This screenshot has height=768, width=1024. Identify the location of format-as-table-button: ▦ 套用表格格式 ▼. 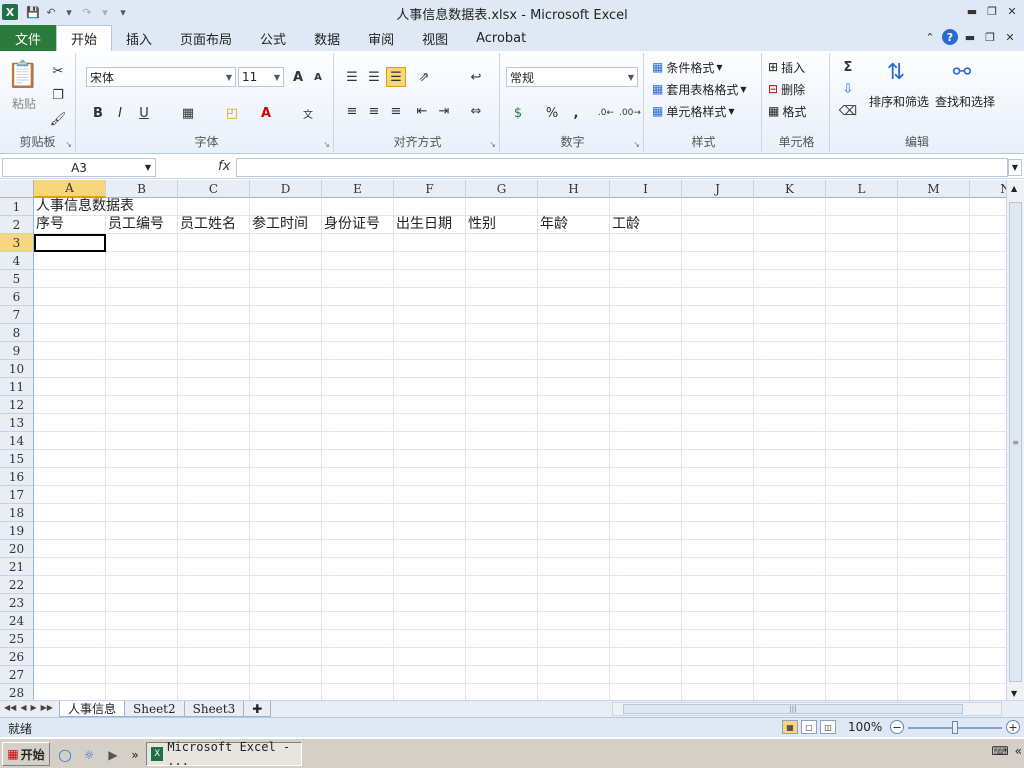
(699, 89).